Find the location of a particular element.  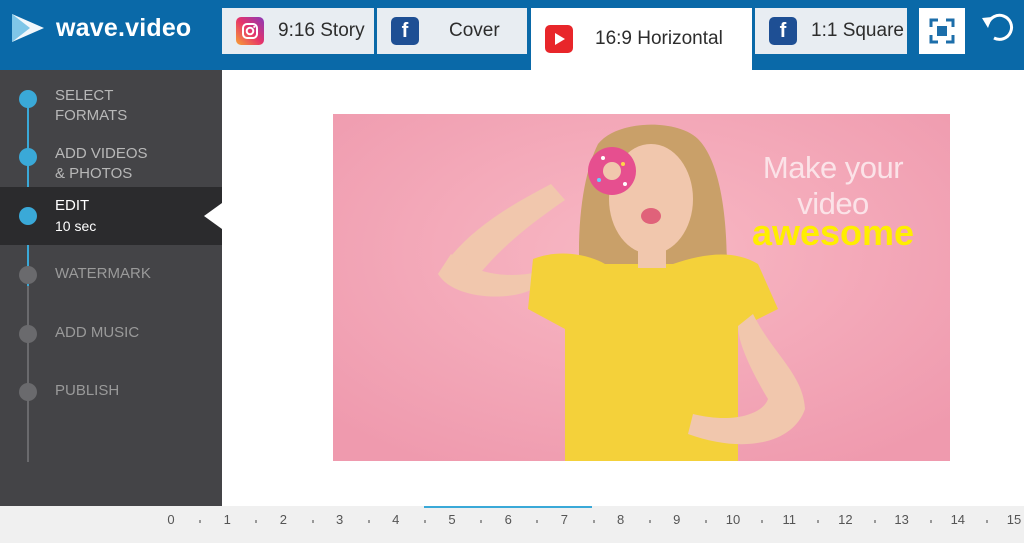

timeline-tick: 6 is located at coordinates (508, 519).